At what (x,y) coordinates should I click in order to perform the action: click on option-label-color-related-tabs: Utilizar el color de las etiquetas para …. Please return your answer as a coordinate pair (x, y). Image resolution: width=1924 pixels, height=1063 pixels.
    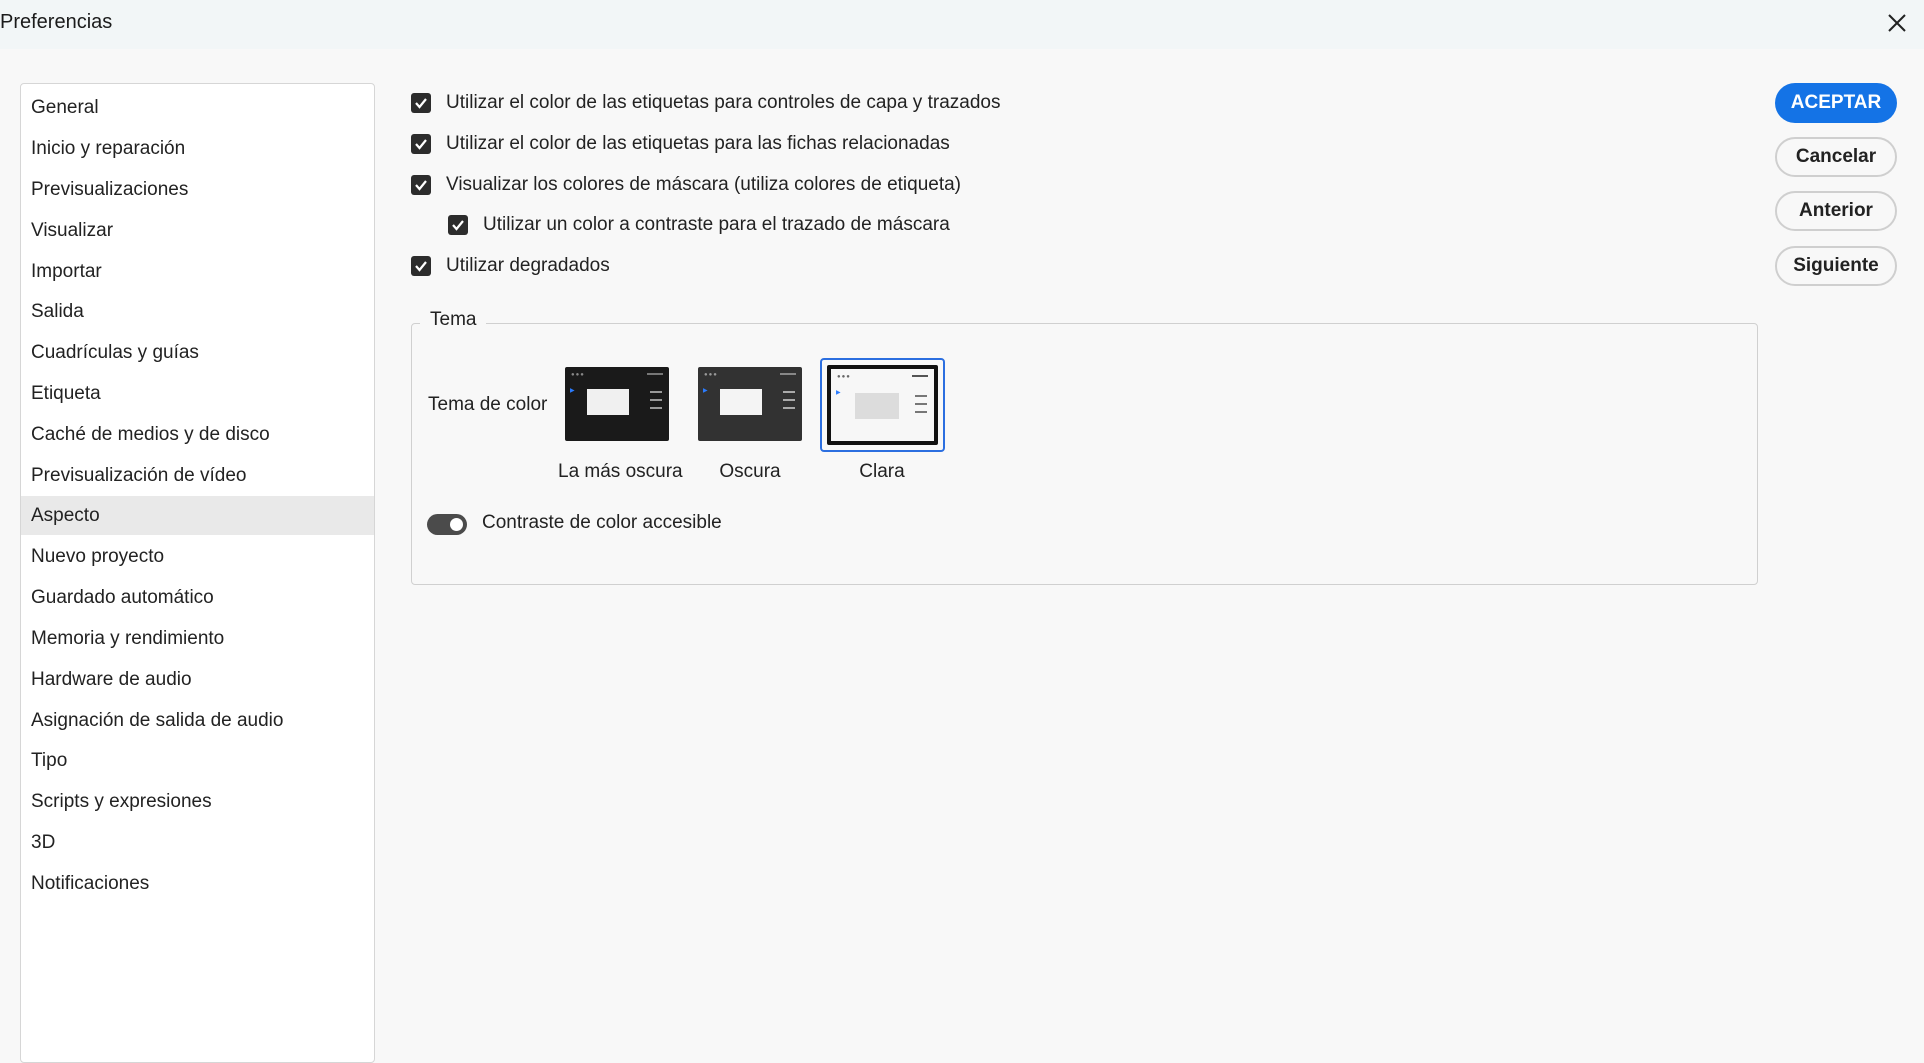
    Looking at the image, I should click on (680, 144).